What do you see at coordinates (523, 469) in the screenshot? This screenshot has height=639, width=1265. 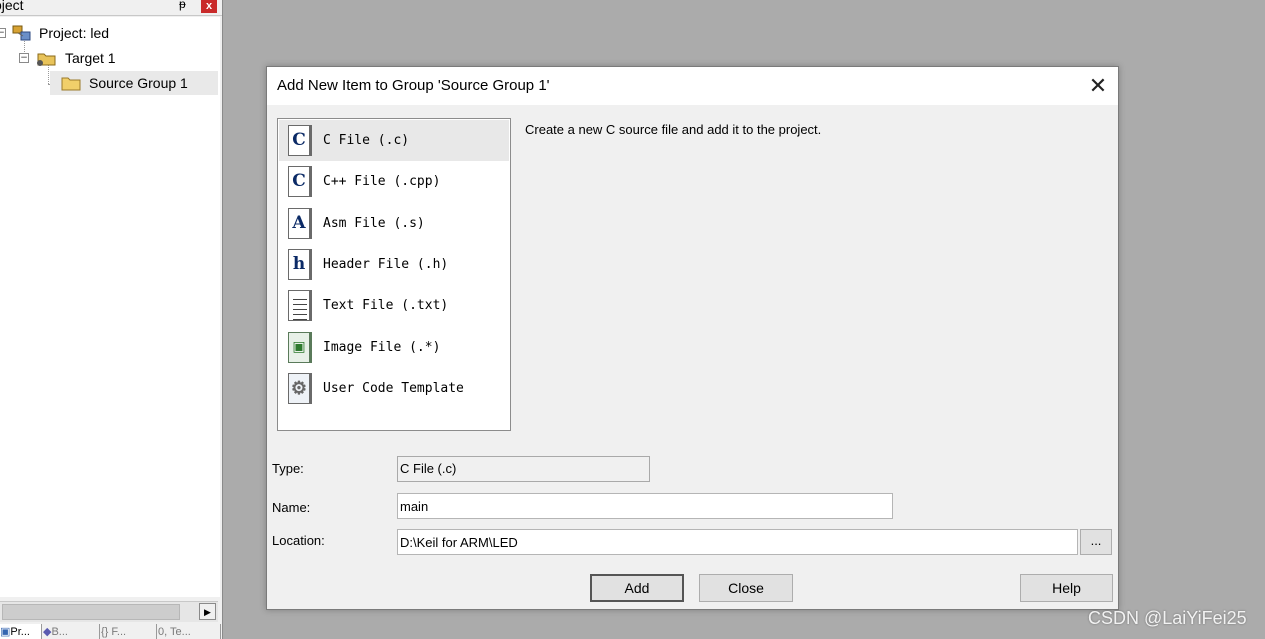 I see `type-field: C File (.c)` at bounding box center [523, 469].